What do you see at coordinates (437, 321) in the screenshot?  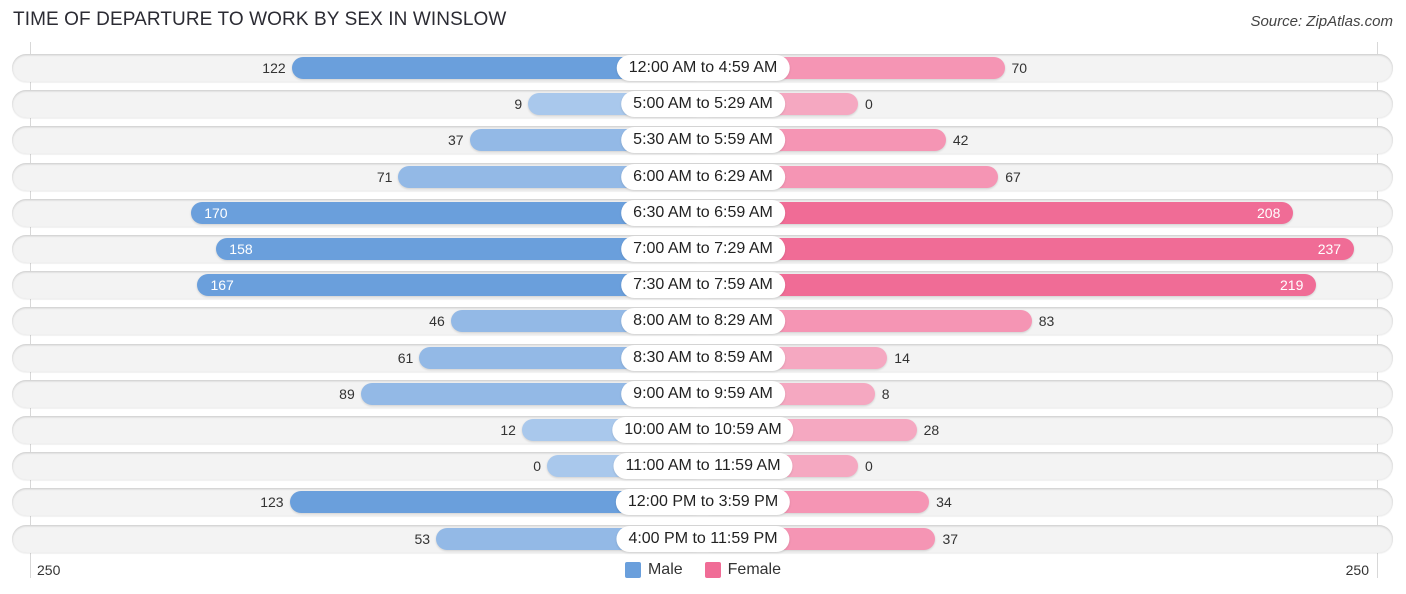 I see `male-value-label: 46` at bounding box center [437, 321].